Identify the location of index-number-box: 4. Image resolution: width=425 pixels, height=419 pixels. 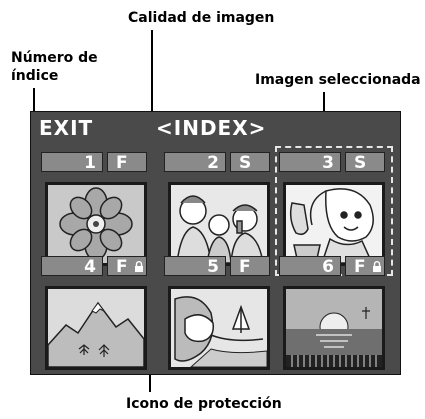
(72, 266).